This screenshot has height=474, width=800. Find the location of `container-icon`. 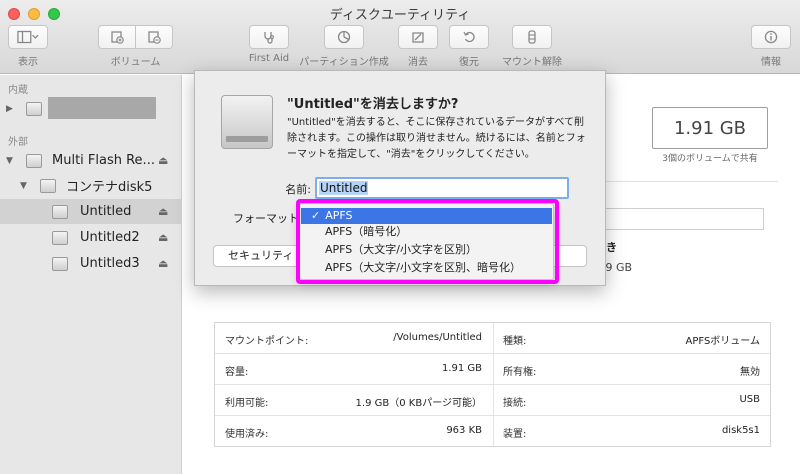

container-icon is located at coordinates (48, 185).